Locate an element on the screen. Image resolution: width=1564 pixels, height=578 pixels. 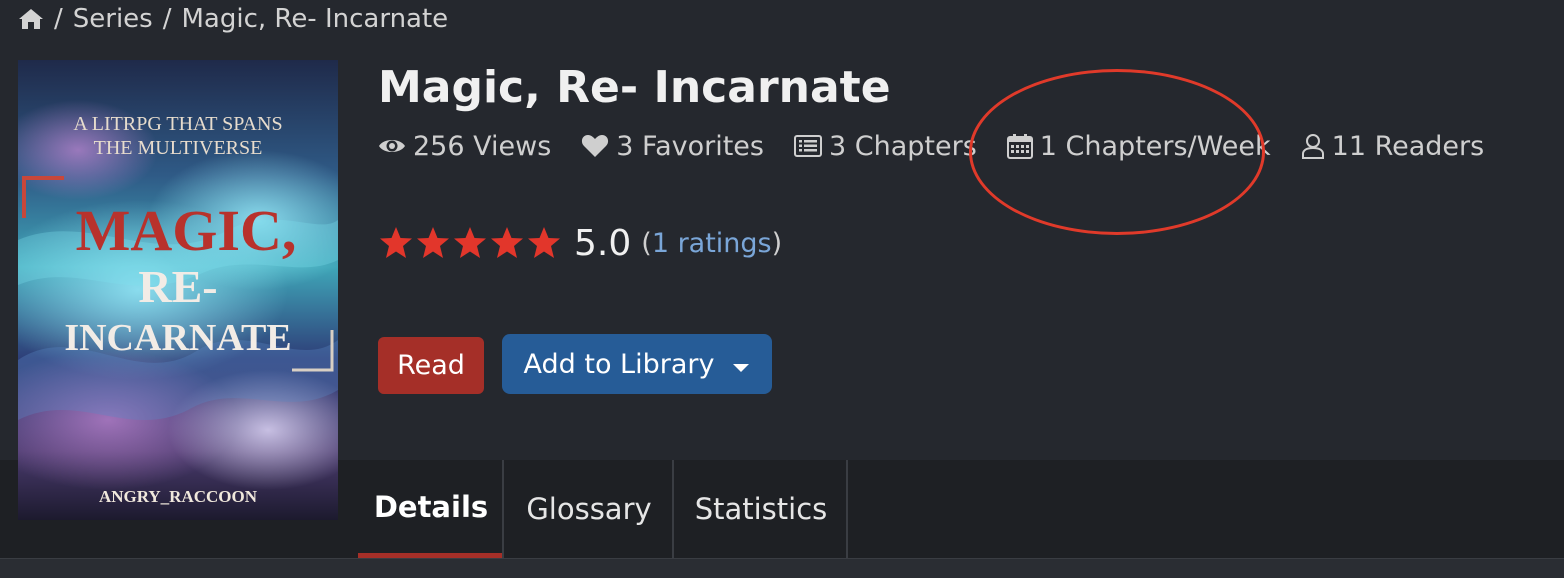
home-icon is located at coordinates (31, 19).